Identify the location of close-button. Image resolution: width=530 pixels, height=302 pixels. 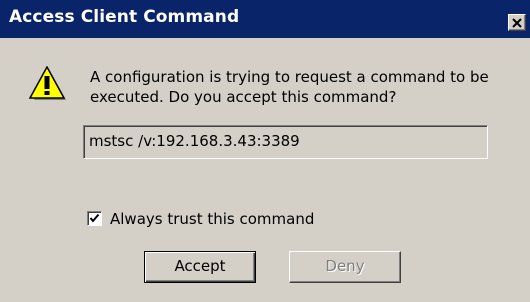
(517, 22).